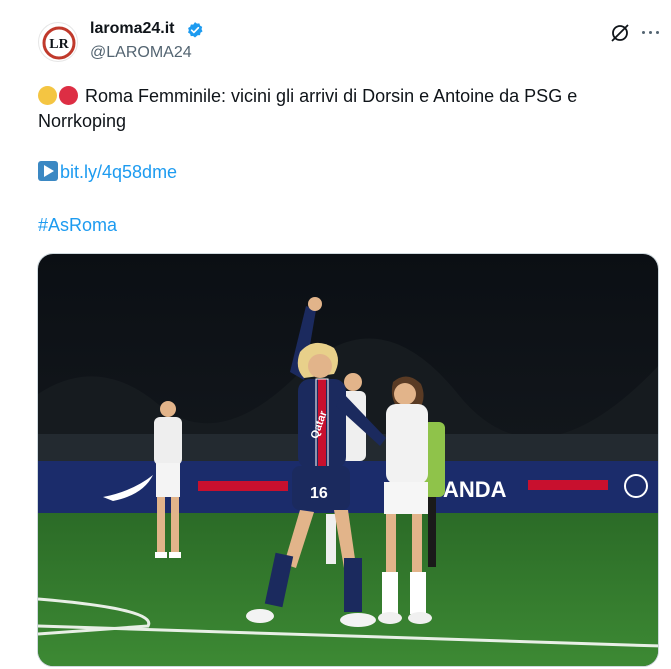 The image size is (671, 669). I want to click on tweet-link: bit.ly/4q58dme, so click(118, 172).